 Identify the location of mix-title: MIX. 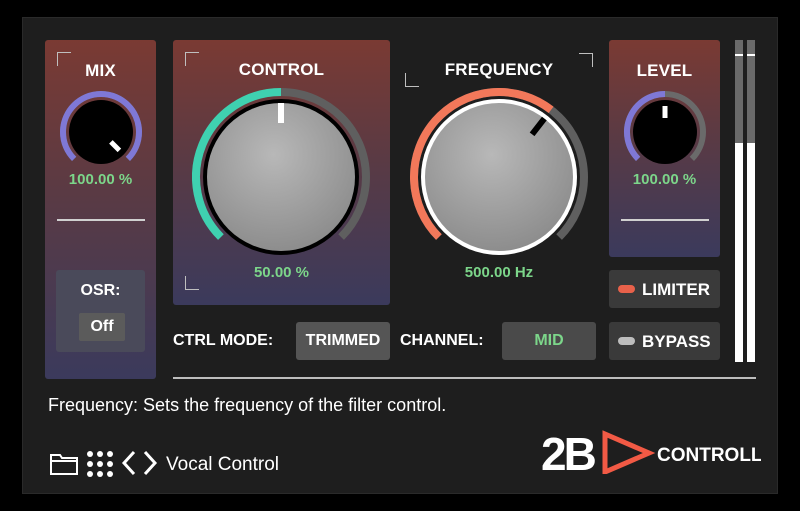
(100, 70).